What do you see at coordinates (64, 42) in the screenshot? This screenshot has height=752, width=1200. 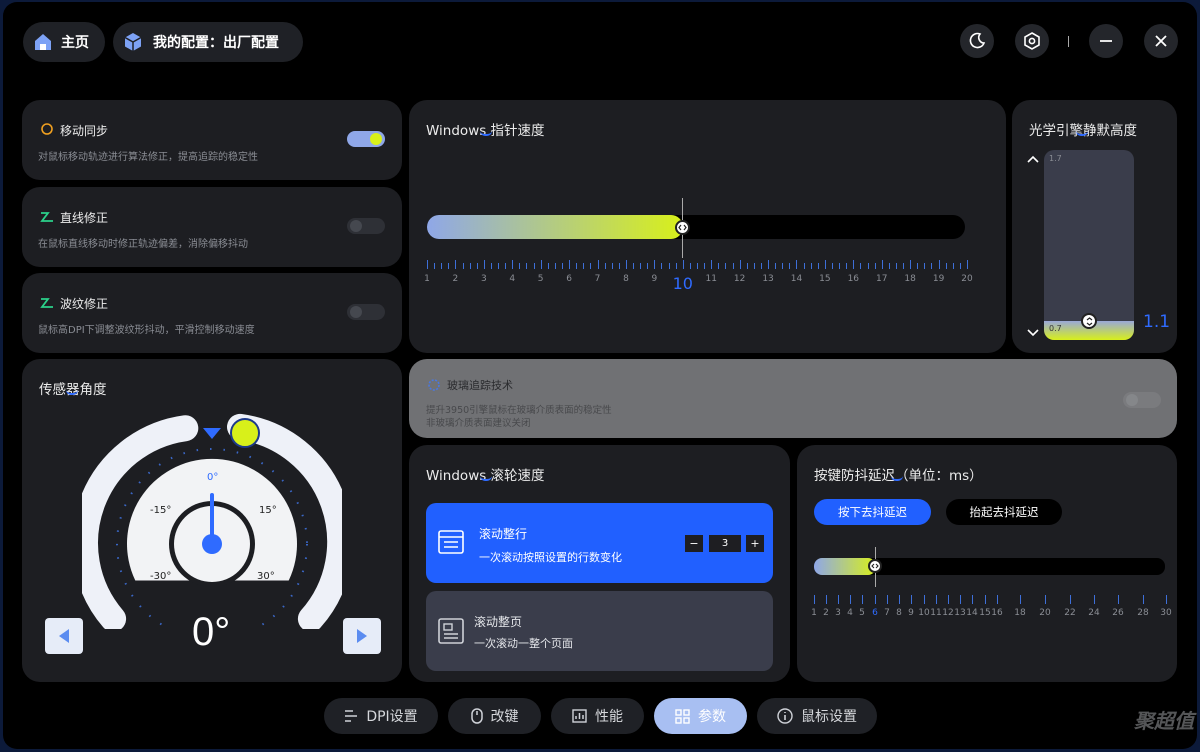 I see `home-button: 主页` at bounding box center [64, 42].